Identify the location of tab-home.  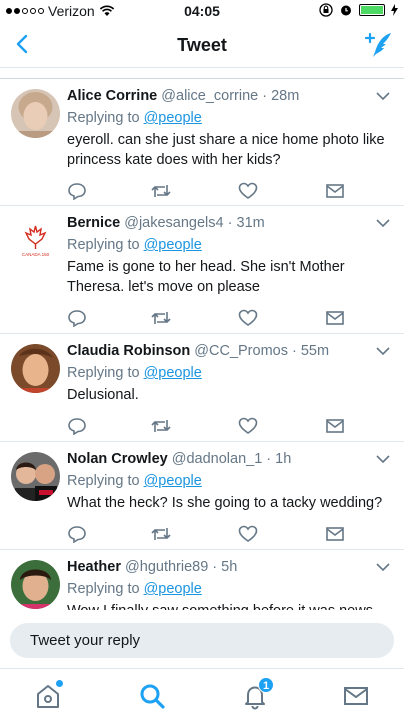
(48, 695).